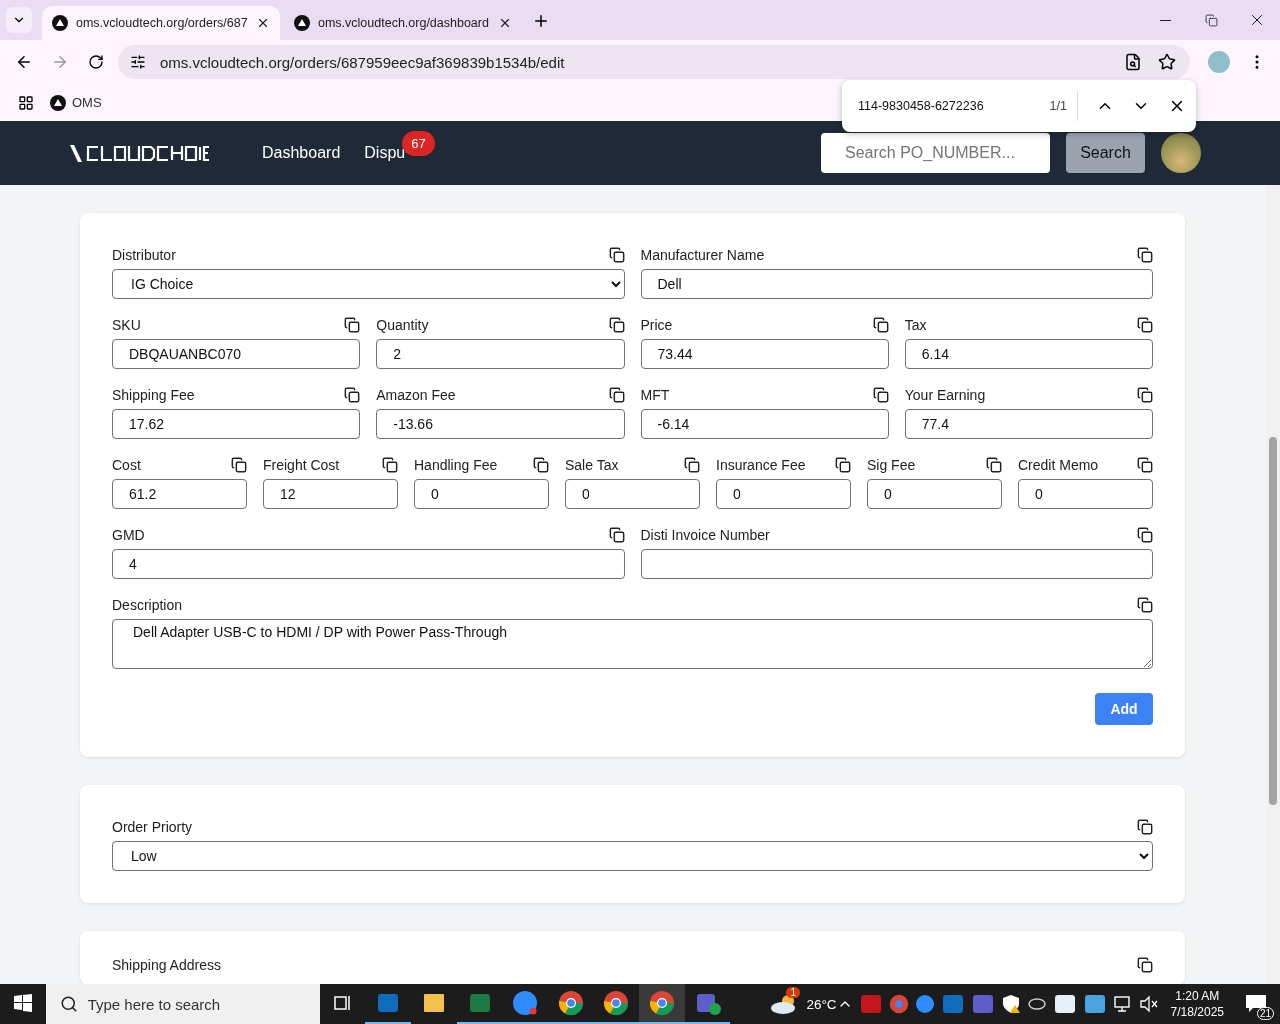 This screenshot has height=1024, width=1280. What do you see at coordinates (403, 23) in the screenshot?
I see `browser-tab: oms.vcloudtech.org/dashboard` at bounding box center [403, 23].